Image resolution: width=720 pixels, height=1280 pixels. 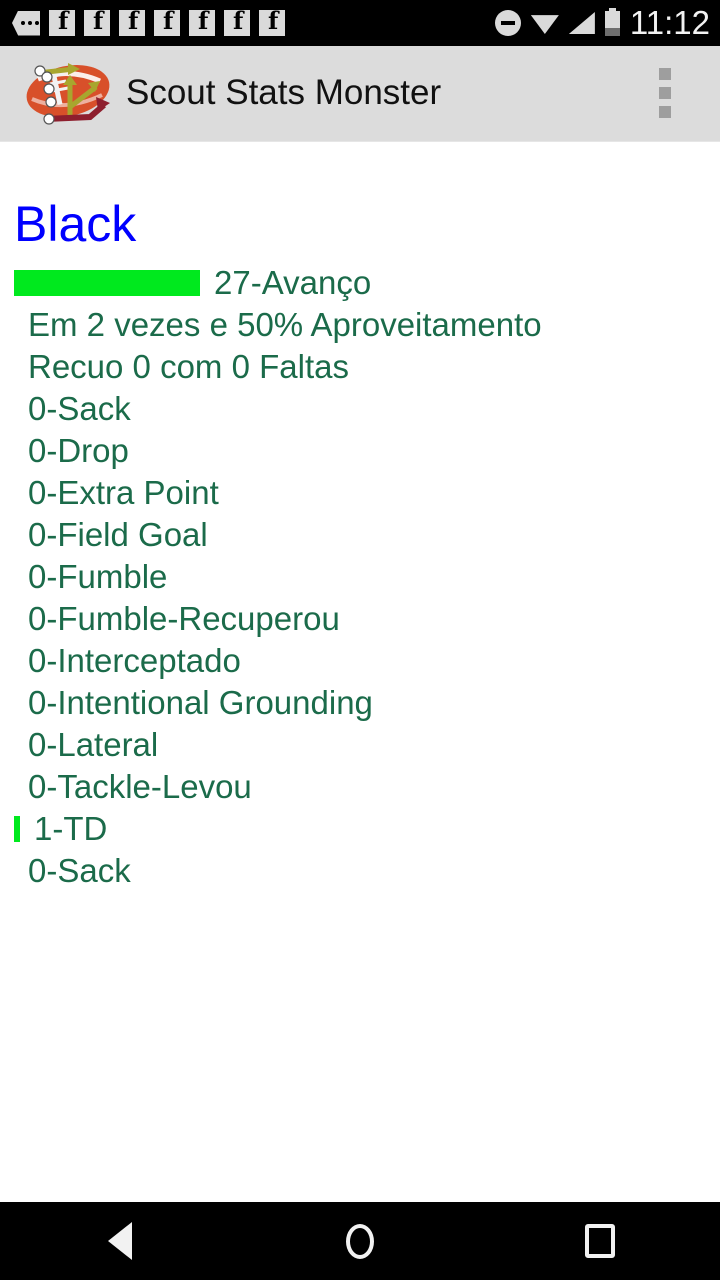 I want to click on stat-label: 0-Tackle-Levou, so click(x=140, y=786).